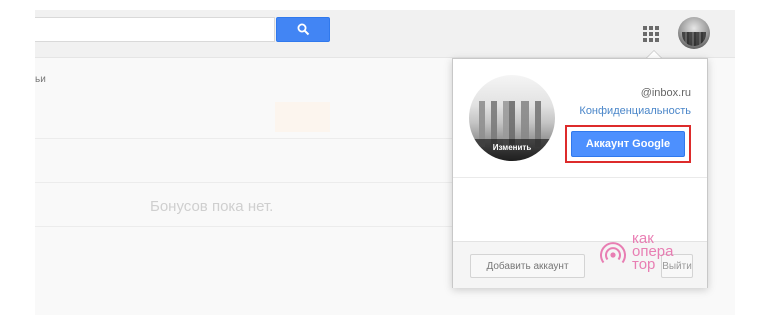 The height and width of the screenshot is (330, 770). What do you see at coordinates (580, 177) in the screenshot?
I see `popup-divider` at bounding box center [580, 177].